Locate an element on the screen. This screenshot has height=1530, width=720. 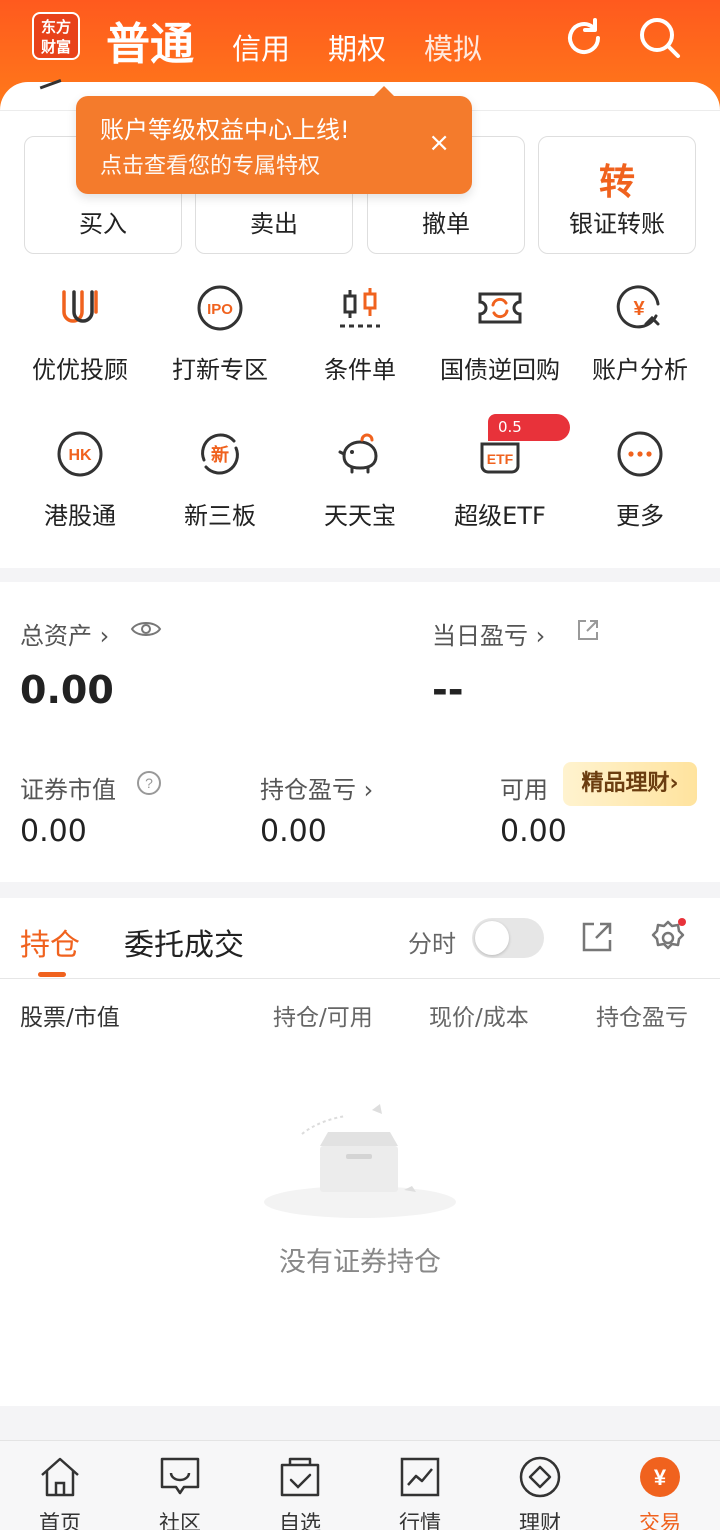
grid-label: 条件单 is located at coordinates (360, 370).